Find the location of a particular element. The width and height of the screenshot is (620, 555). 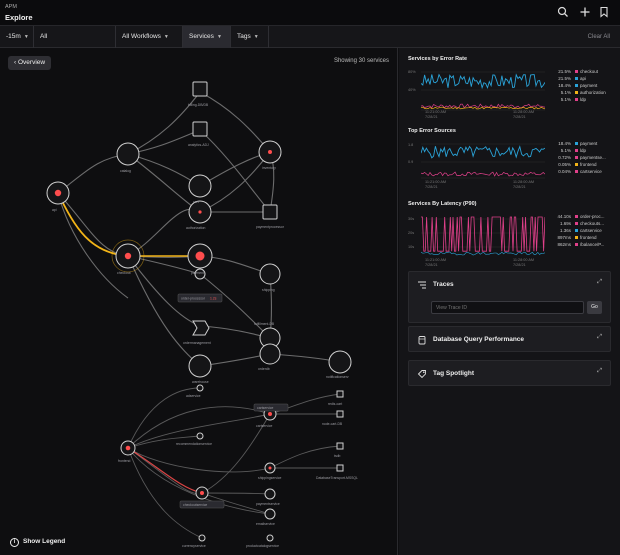

legend-row: 0.04% cartservice is located at coordinates (580, 171).